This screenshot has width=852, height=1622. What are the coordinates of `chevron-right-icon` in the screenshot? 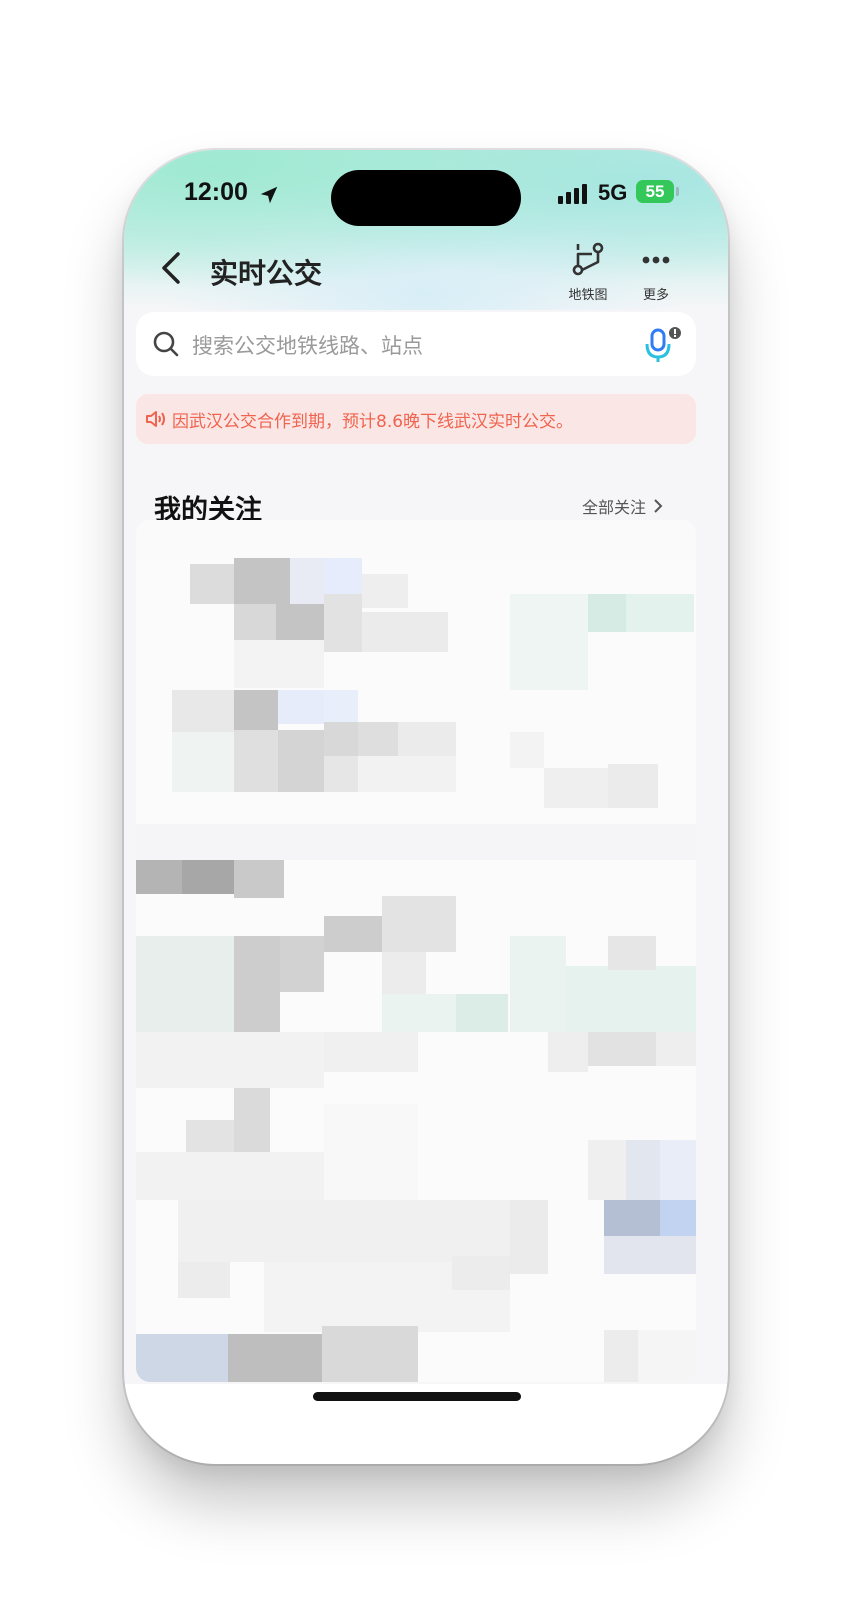 It's located at (658, 506).